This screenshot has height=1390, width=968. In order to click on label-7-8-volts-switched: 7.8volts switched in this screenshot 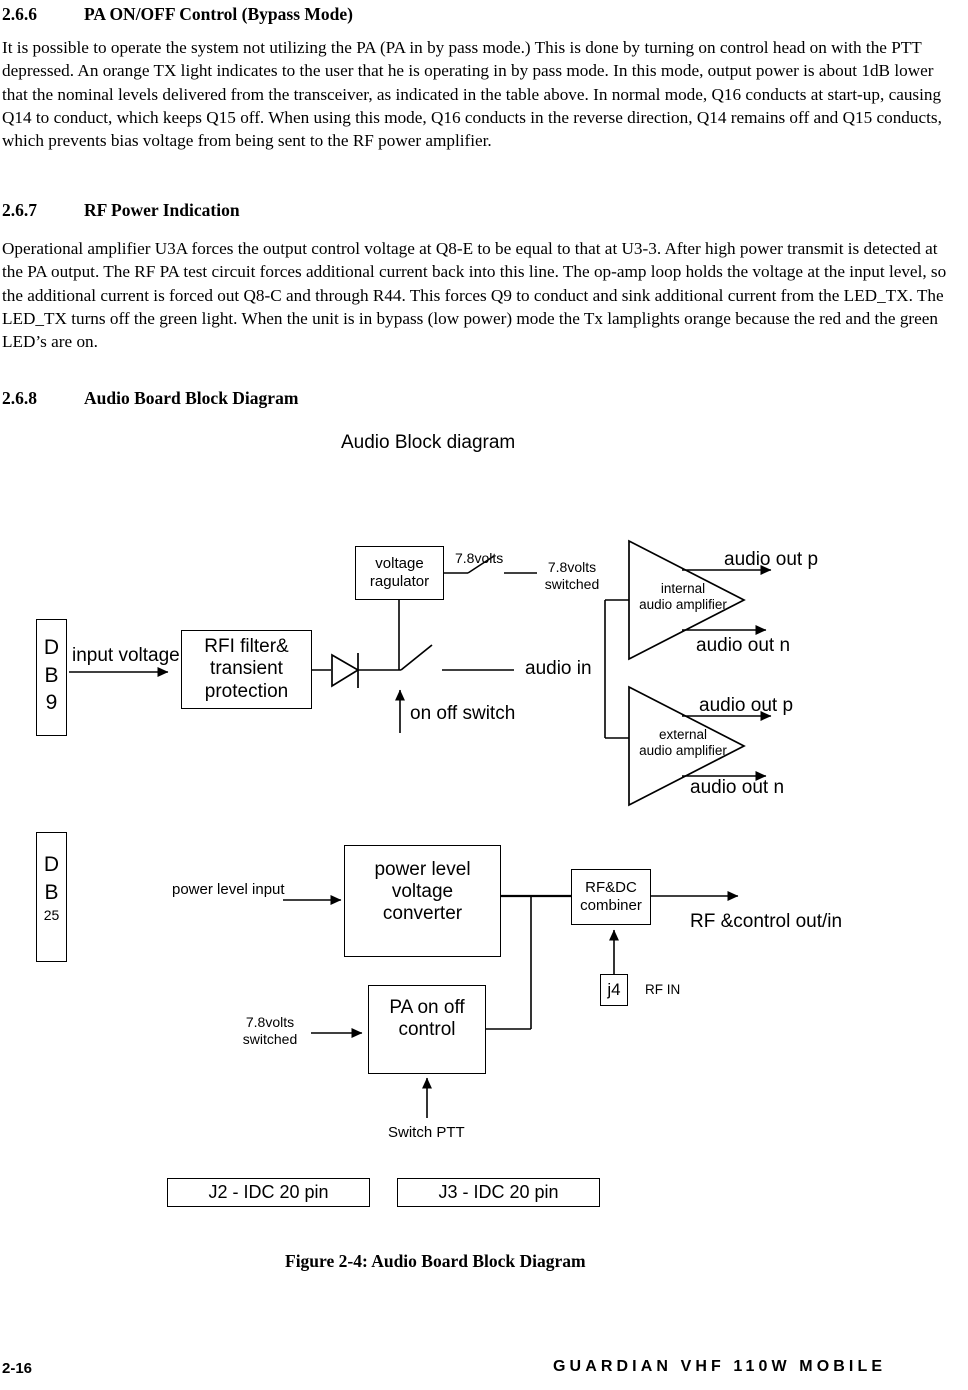, I will do `click(572, 575)`.